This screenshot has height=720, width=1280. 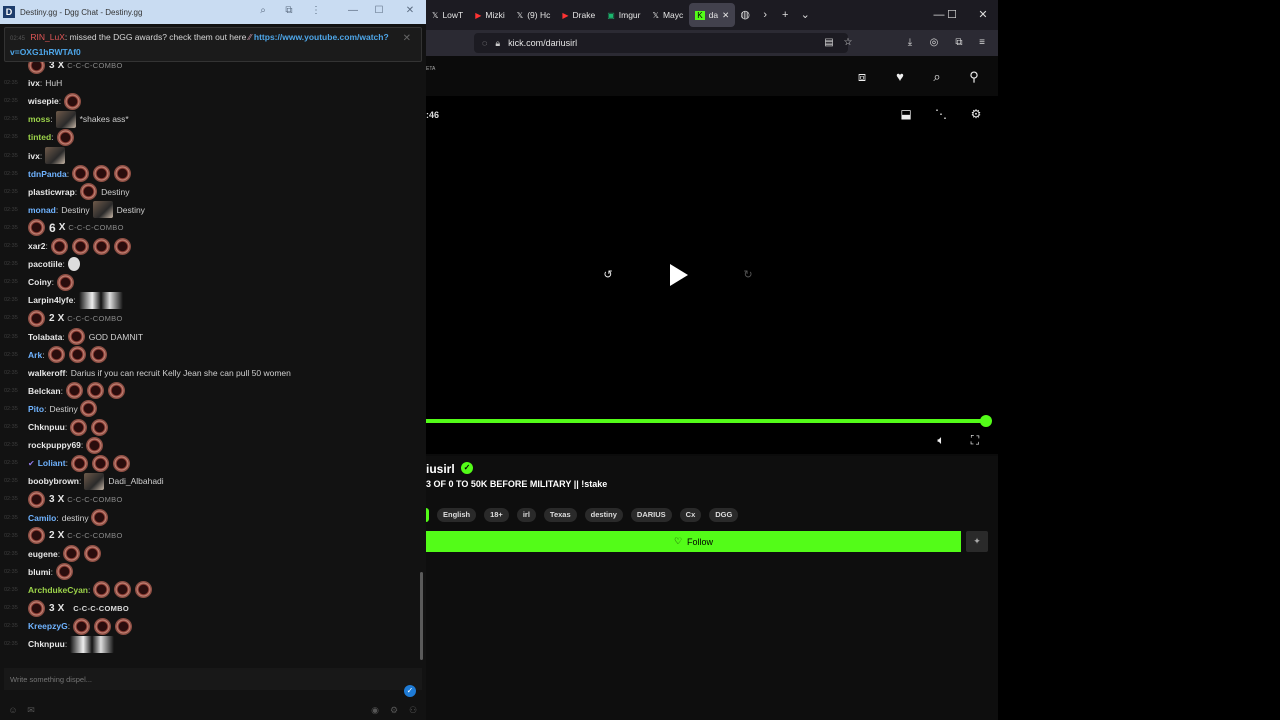 What do you see at coordinates (712, 15) in the screenshot?
I see `browser-tab: Kda ✕` at bounding box center [712, 15].